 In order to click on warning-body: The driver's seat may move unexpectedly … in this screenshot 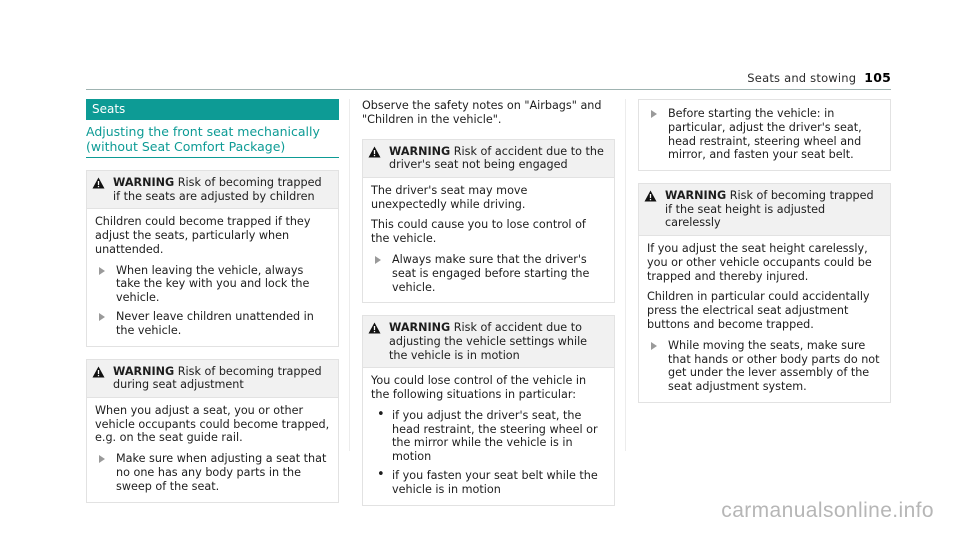, I will do `click(488, 240)`.